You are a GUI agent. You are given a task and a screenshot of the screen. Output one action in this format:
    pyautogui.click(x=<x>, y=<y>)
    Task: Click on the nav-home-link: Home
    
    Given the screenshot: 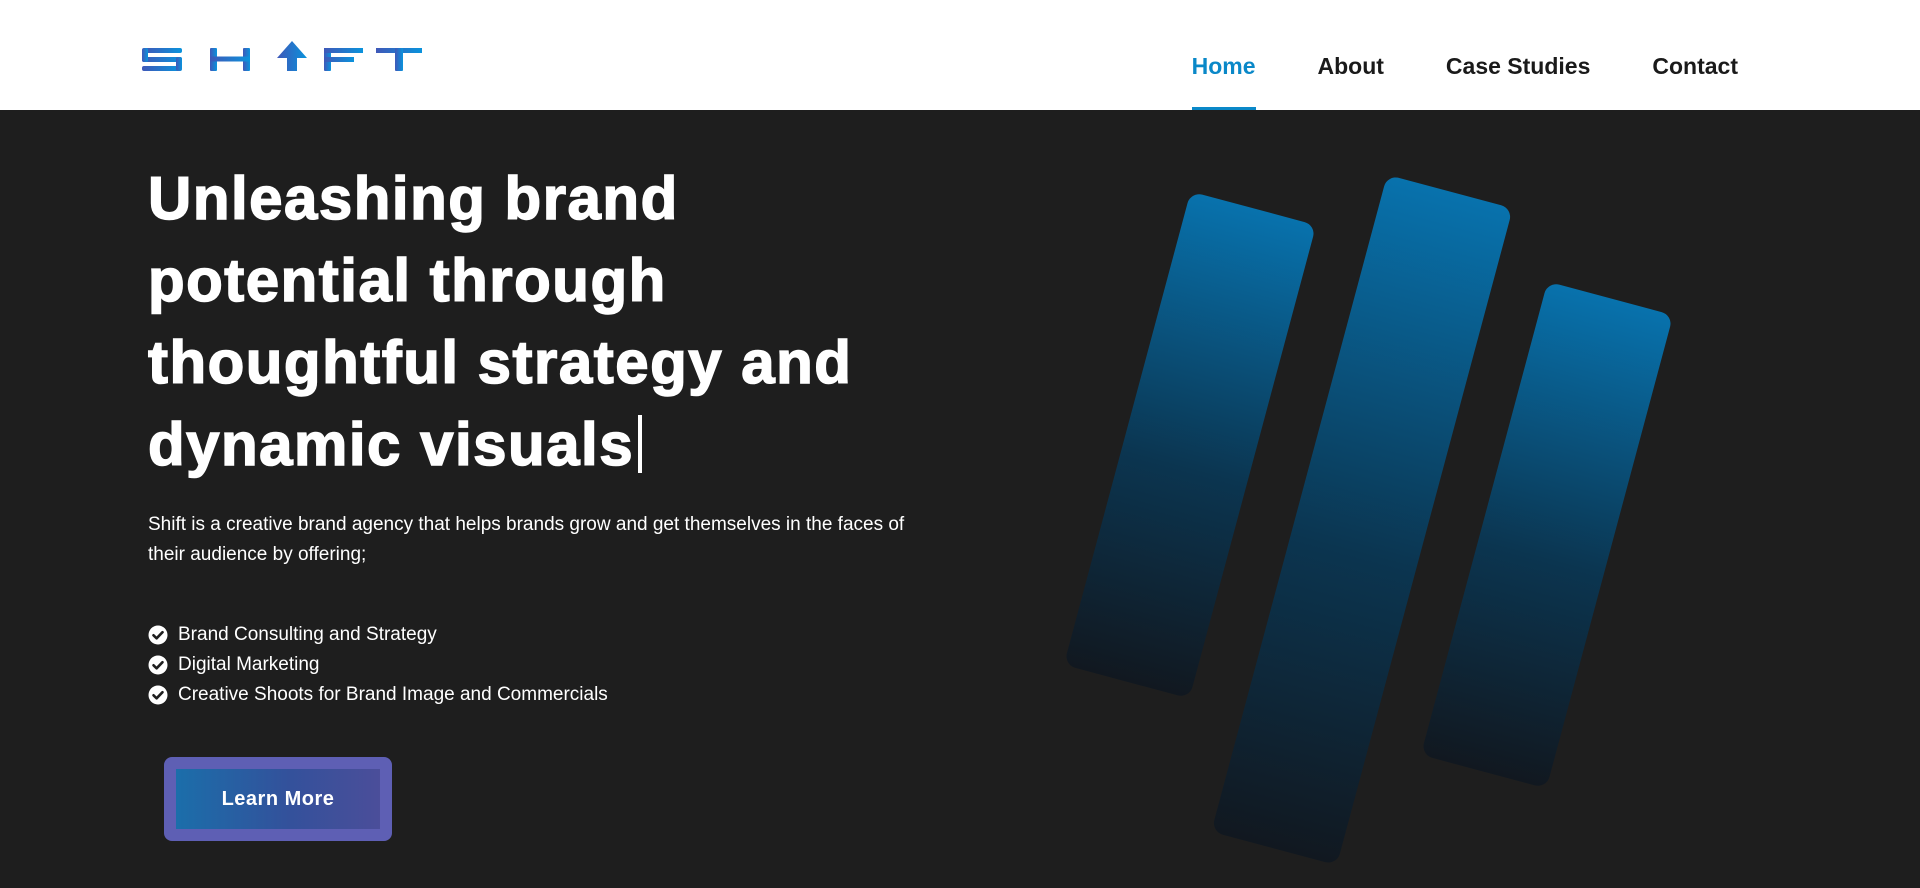 What is the action you would take?
    pyautogui.click(x=1223, y=55)
    